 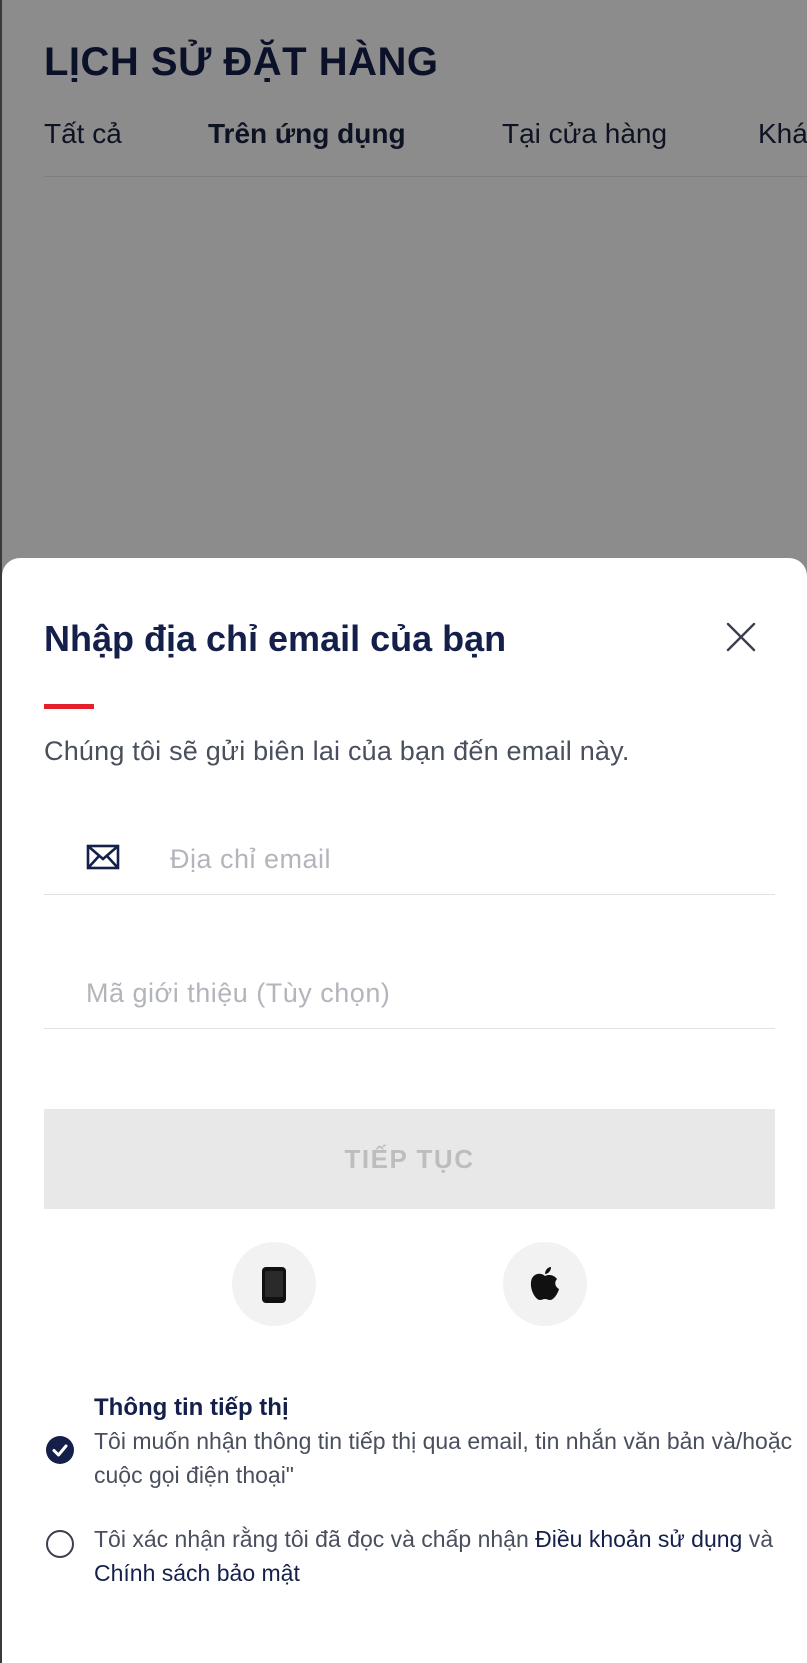 I want to click on phone-icon, so click(x=274, y=1285).